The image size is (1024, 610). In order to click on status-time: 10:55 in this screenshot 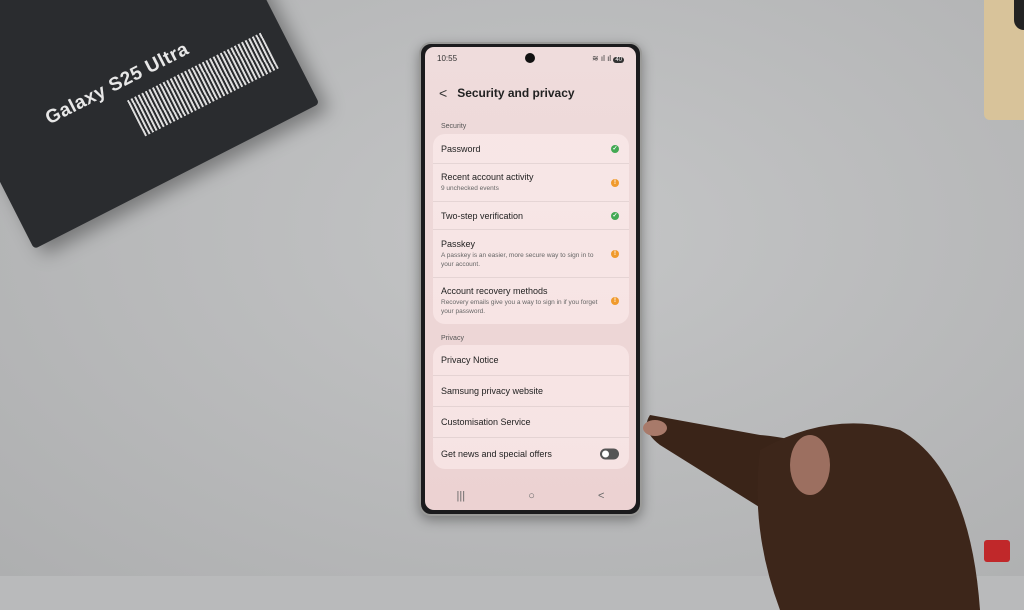, I will do `click(447, 58)`.